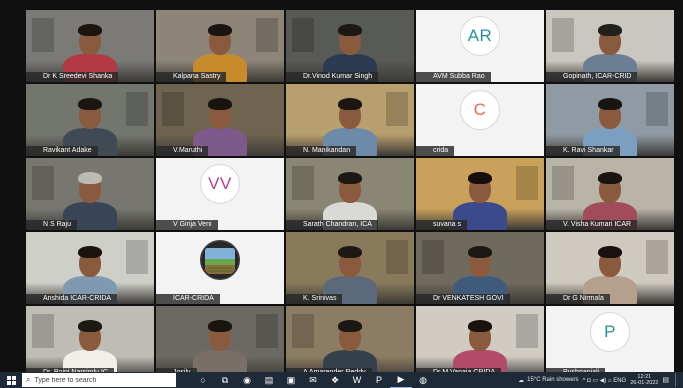 The height and width of the screenshot is (388, 683). I want to click on avatar-initials: AR, so click(480, 36).